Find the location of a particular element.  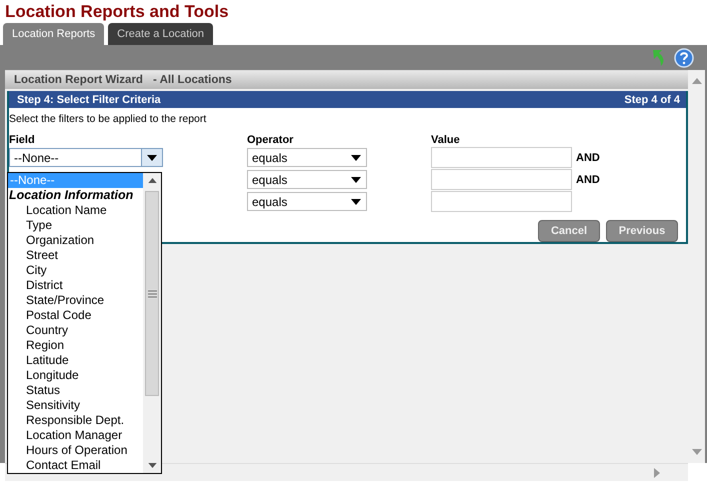

dropdown-button is located at coordinates (151, 157).